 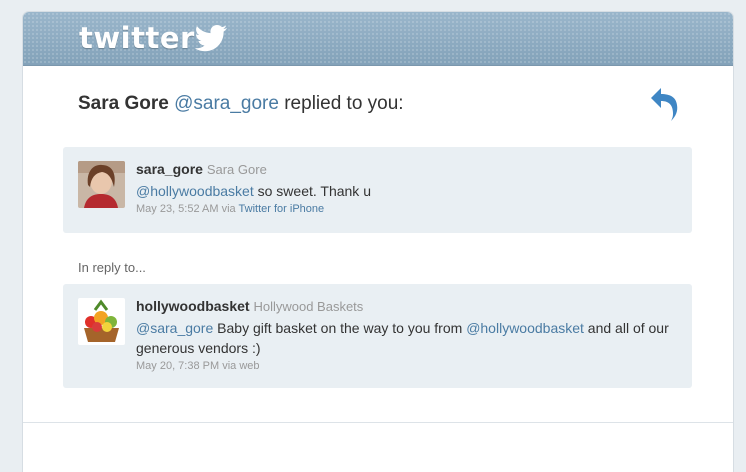 I want to click on notification-headline: Sara Gore @sara_gore replied to you:, so click(x=241, y=104).